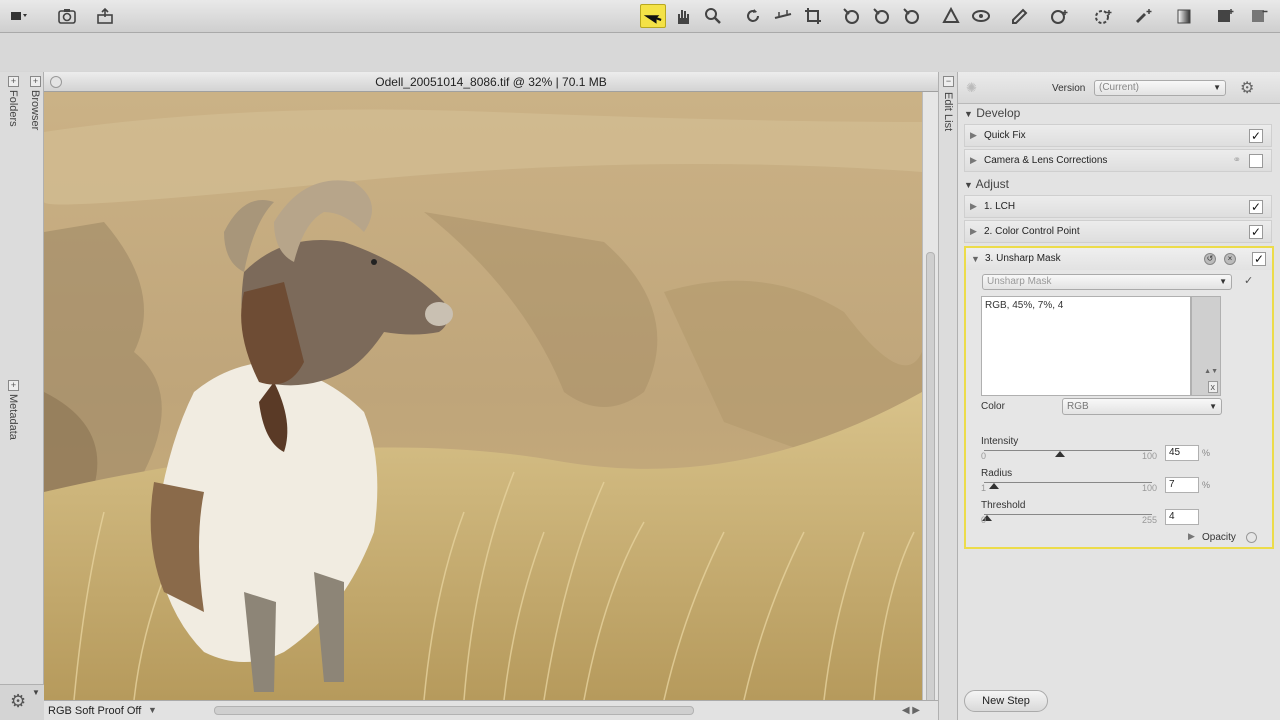  I want to click on main-toolbar, so click(640, 16).